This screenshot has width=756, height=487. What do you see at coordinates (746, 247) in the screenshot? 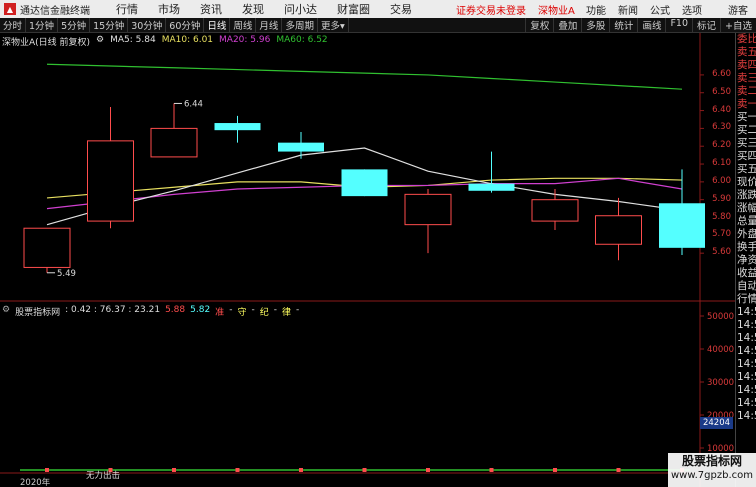
I see `quote-panel-item: 换手` at bounding box center [746, 247].